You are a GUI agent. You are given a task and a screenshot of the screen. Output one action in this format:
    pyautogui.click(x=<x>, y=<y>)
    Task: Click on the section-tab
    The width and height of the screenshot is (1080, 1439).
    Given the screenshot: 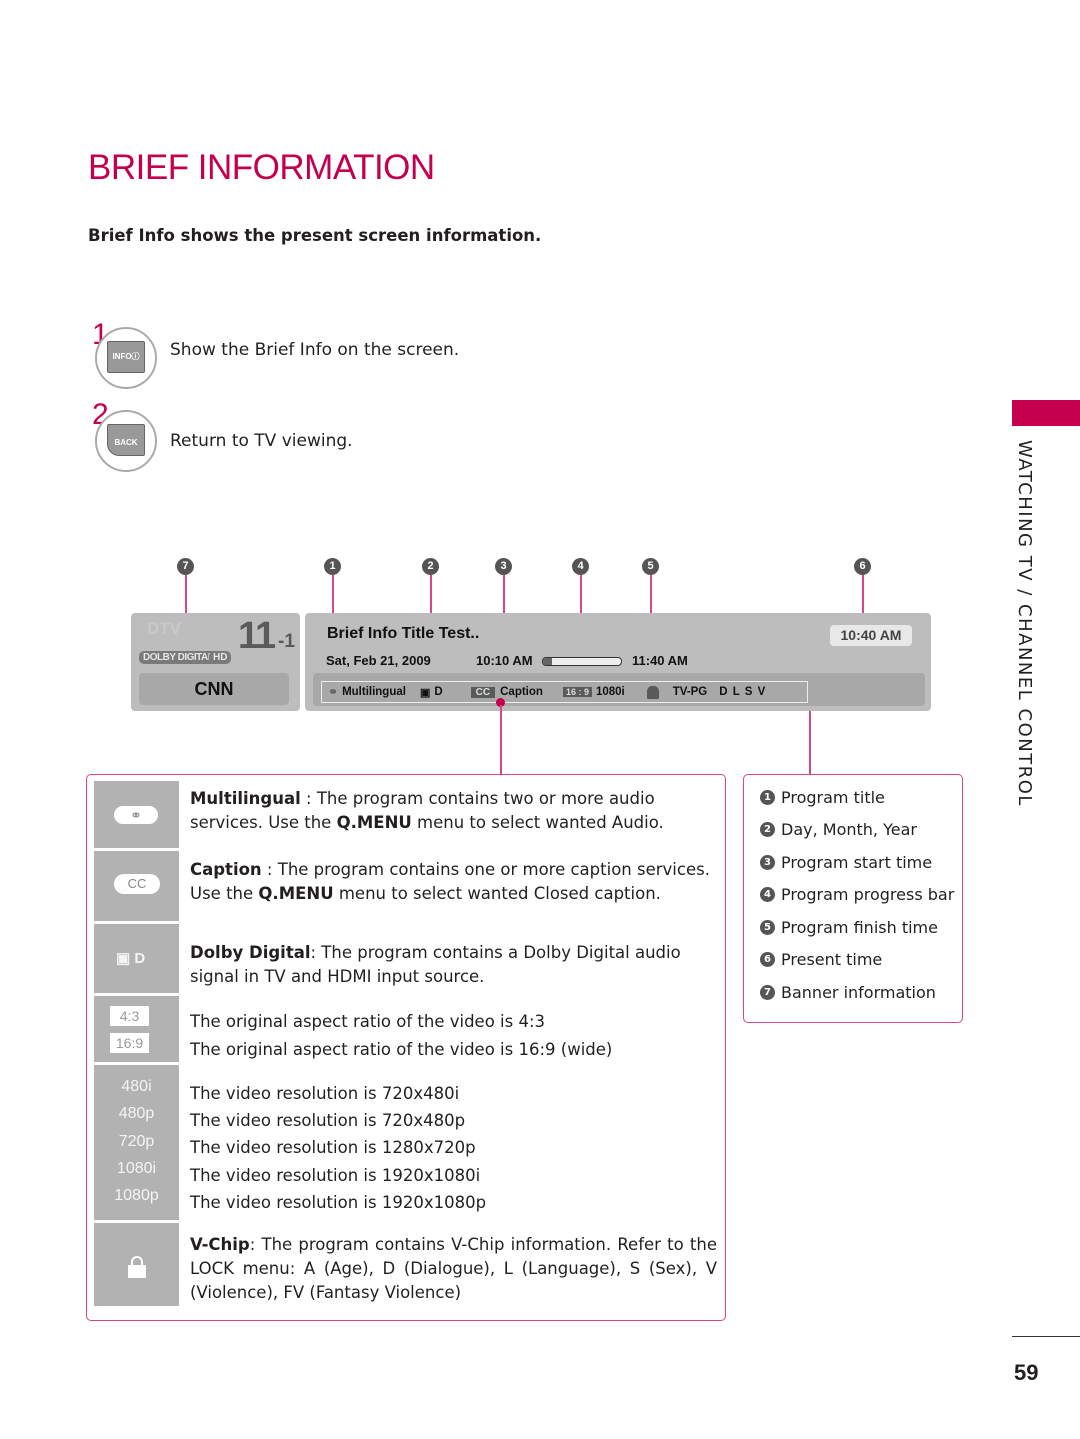 What is the action you would take?
    pyautogui.click(x=1046, y=413)
    